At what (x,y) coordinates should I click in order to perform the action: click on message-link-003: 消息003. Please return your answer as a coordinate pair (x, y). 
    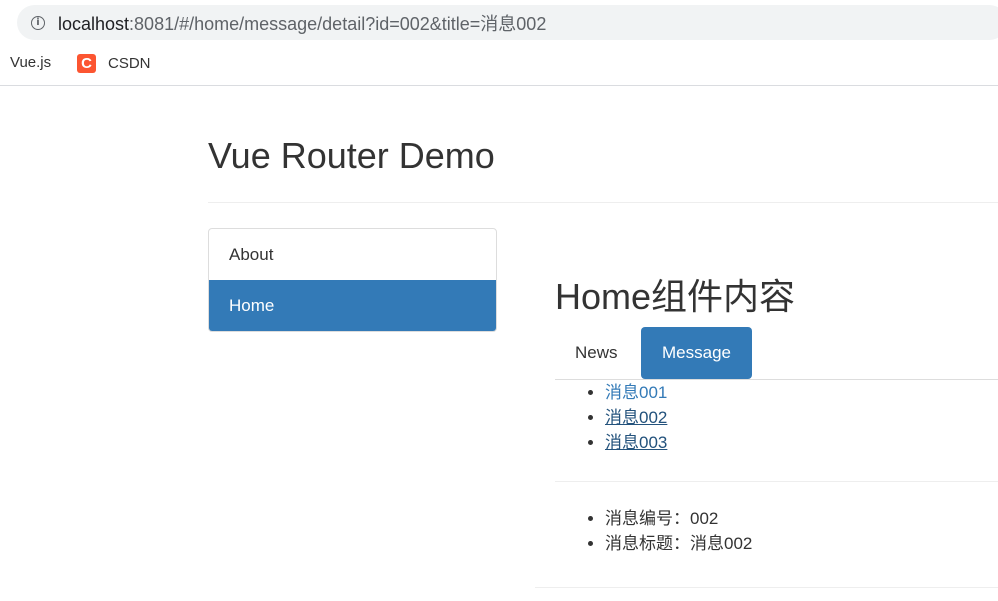
    Looking at the image, I should click on (636, 442).